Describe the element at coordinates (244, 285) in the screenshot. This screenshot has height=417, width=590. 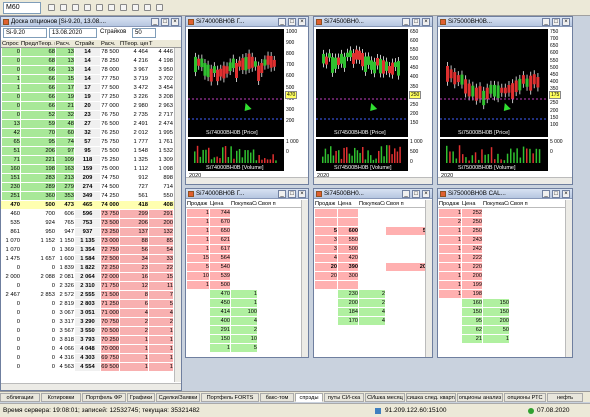
I see `ask-row: 1 500` at that location.